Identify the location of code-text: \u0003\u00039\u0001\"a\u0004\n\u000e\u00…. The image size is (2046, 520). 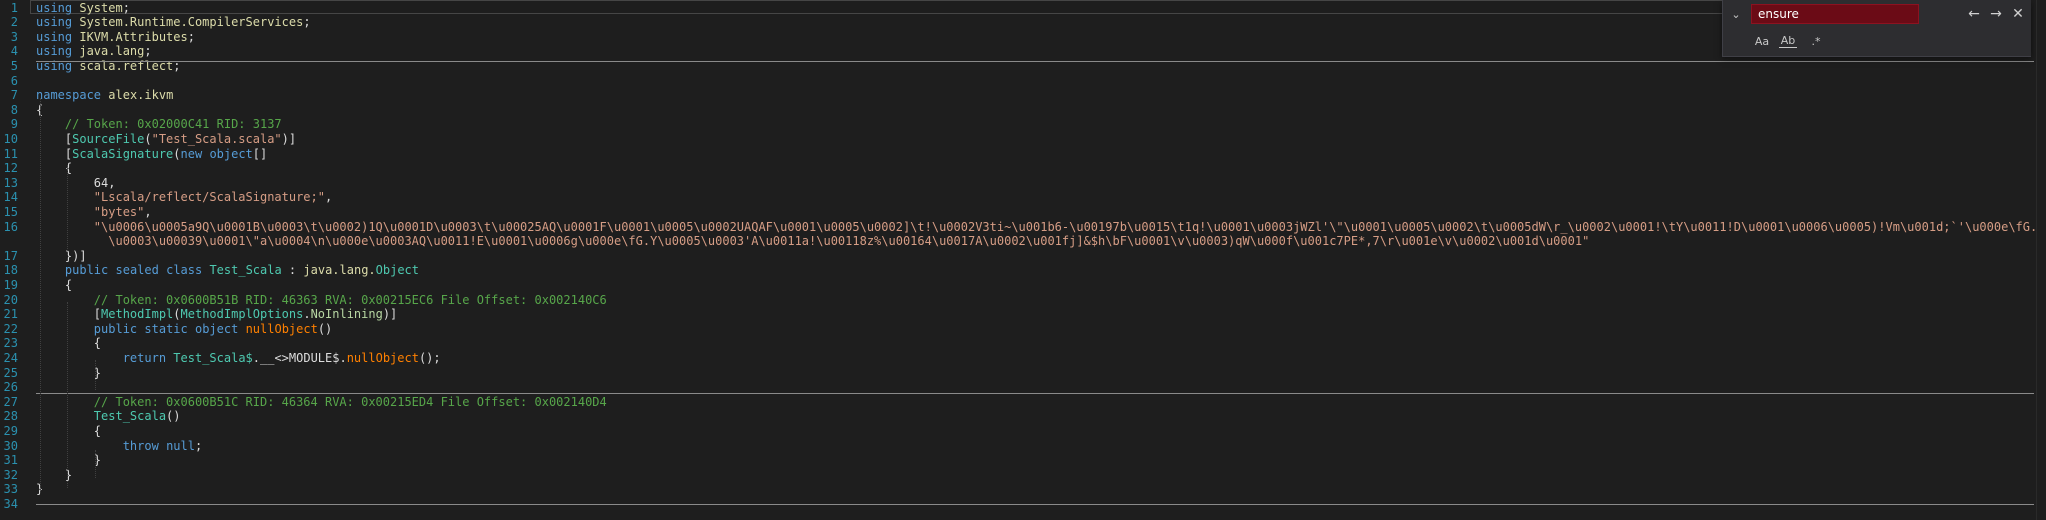
(812, 241).